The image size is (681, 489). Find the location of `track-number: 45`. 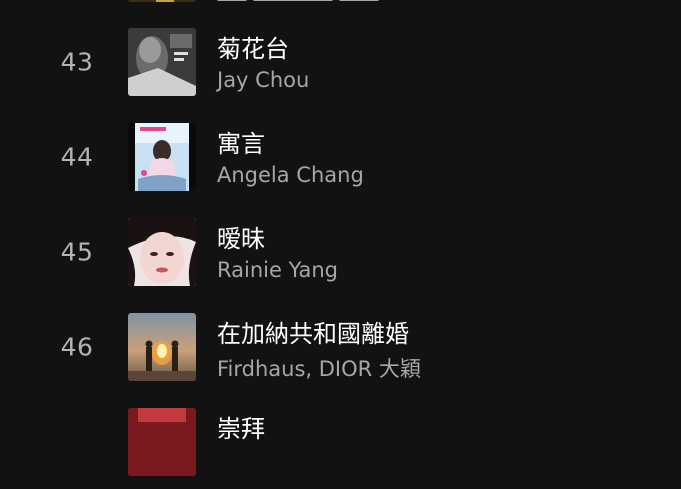

track-number: 45 is located at coordinates (77, 251).